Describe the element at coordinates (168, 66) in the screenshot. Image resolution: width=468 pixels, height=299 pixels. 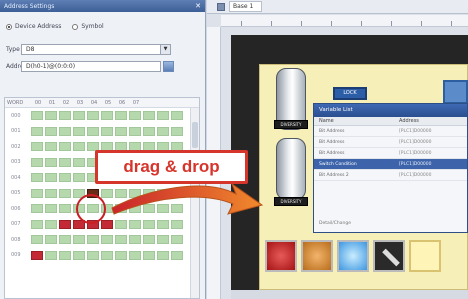
I see `address-picker-button` at that location.